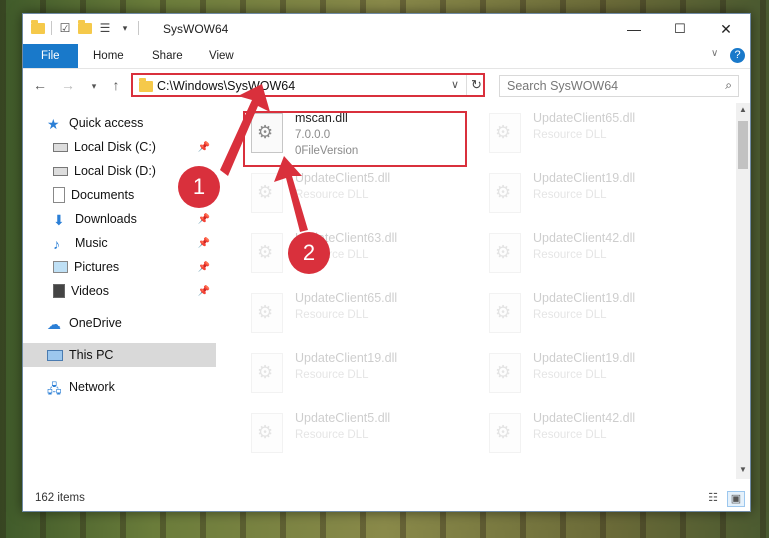 This screenshot has width=769, height=538. What do you see at coordinates (199, 187) in the screenshot?
I see `callout-badge-1: 1` at bounding box center [199, 187].